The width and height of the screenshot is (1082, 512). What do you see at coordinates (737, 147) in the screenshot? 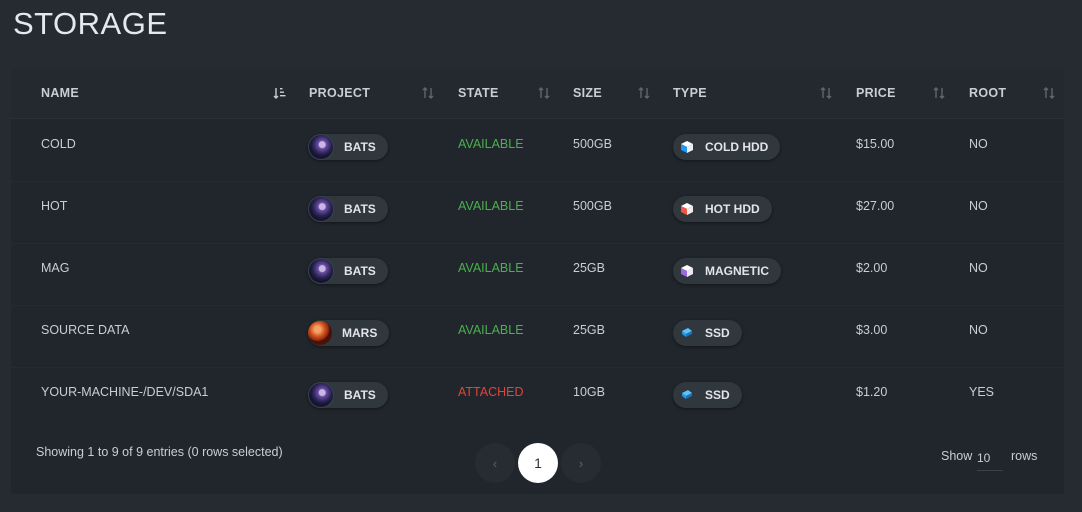
I see `type-label: COLD HDD` at bounding box center [737, 147].